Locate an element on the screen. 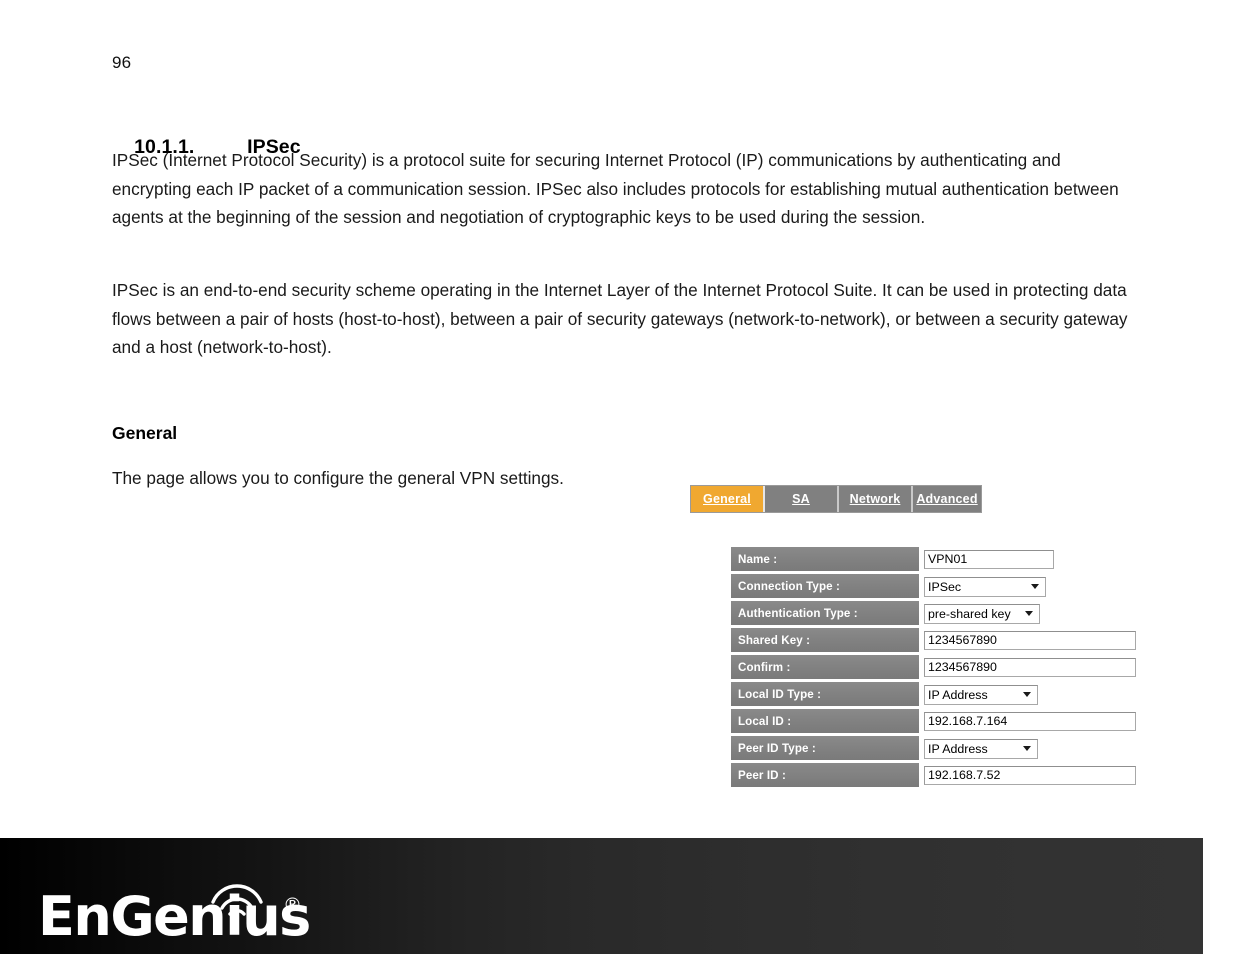 The width and height of the screenshot is (1235, 954). peer-id-type-value: IP Address is located at coordinates (958, 748).